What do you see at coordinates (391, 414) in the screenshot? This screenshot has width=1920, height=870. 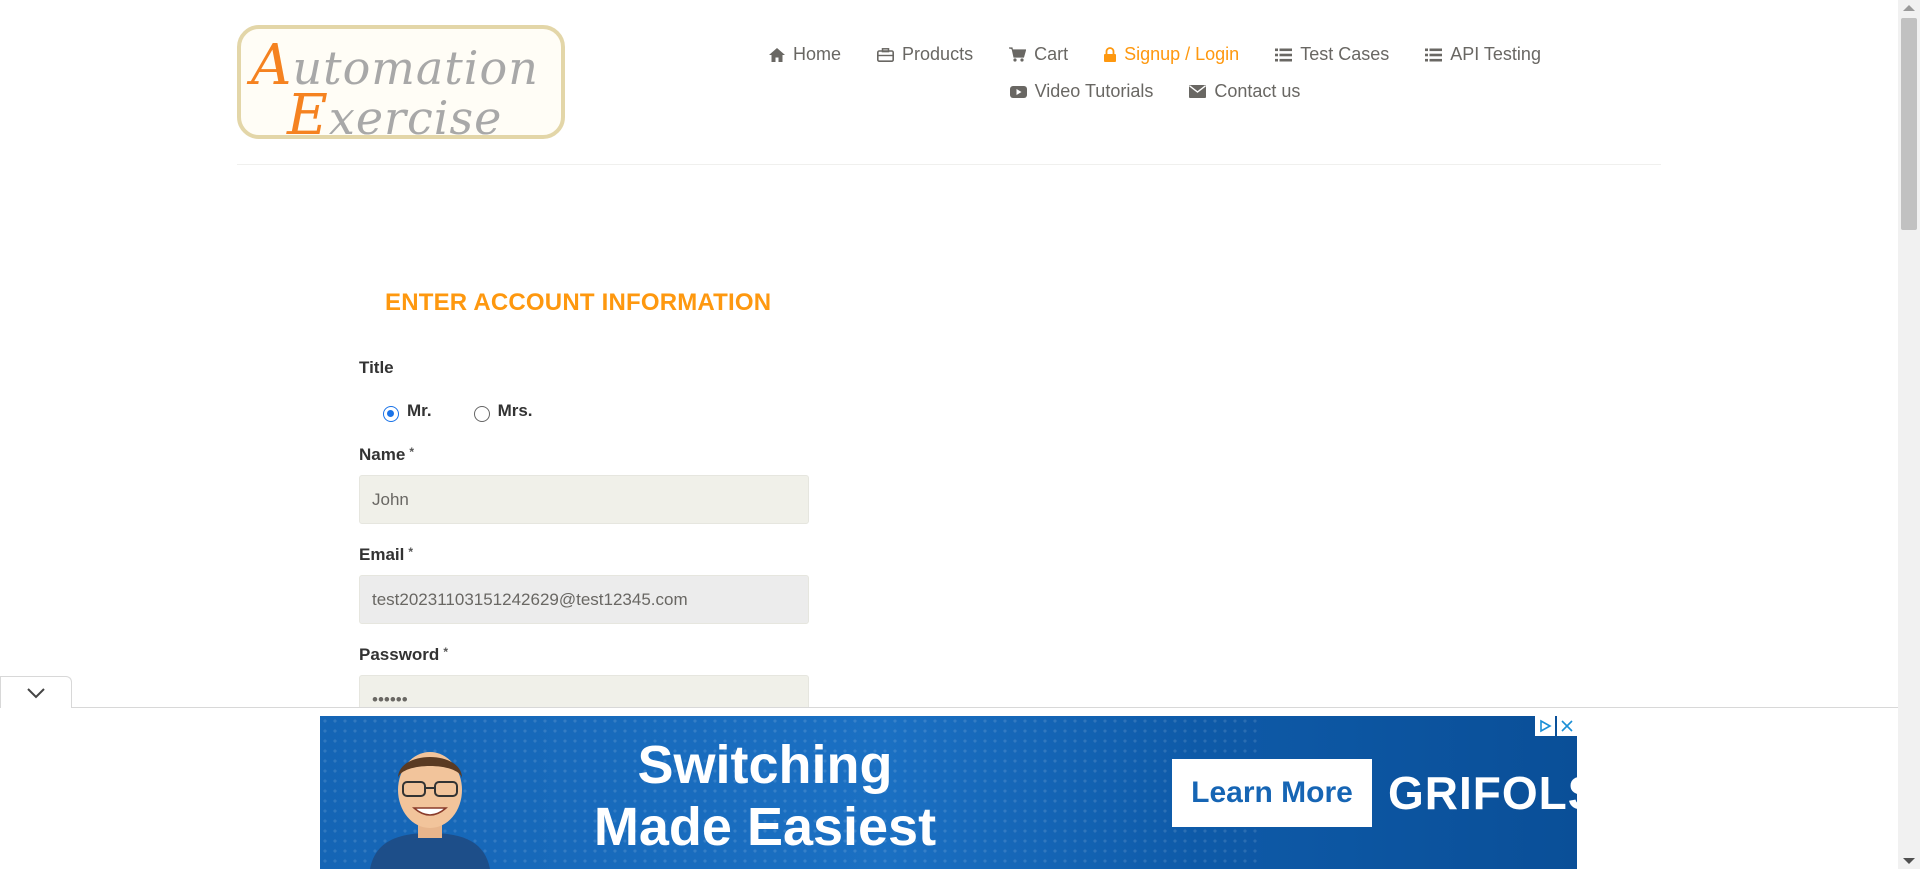 I see `radio-mr` at bounding box center [391, 414].